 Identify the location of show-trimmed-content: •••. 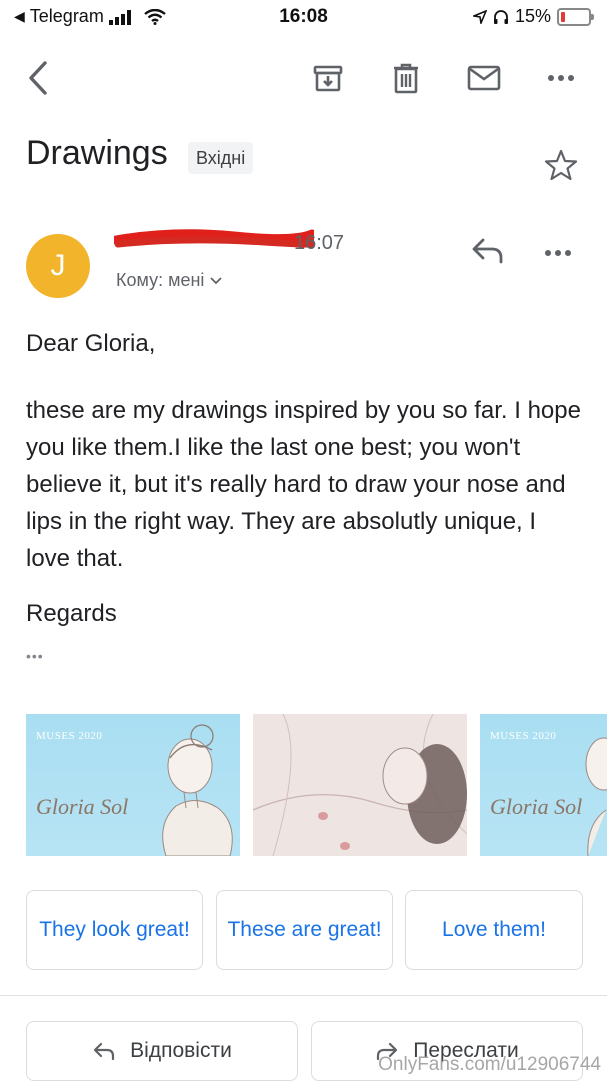
(35, 656).